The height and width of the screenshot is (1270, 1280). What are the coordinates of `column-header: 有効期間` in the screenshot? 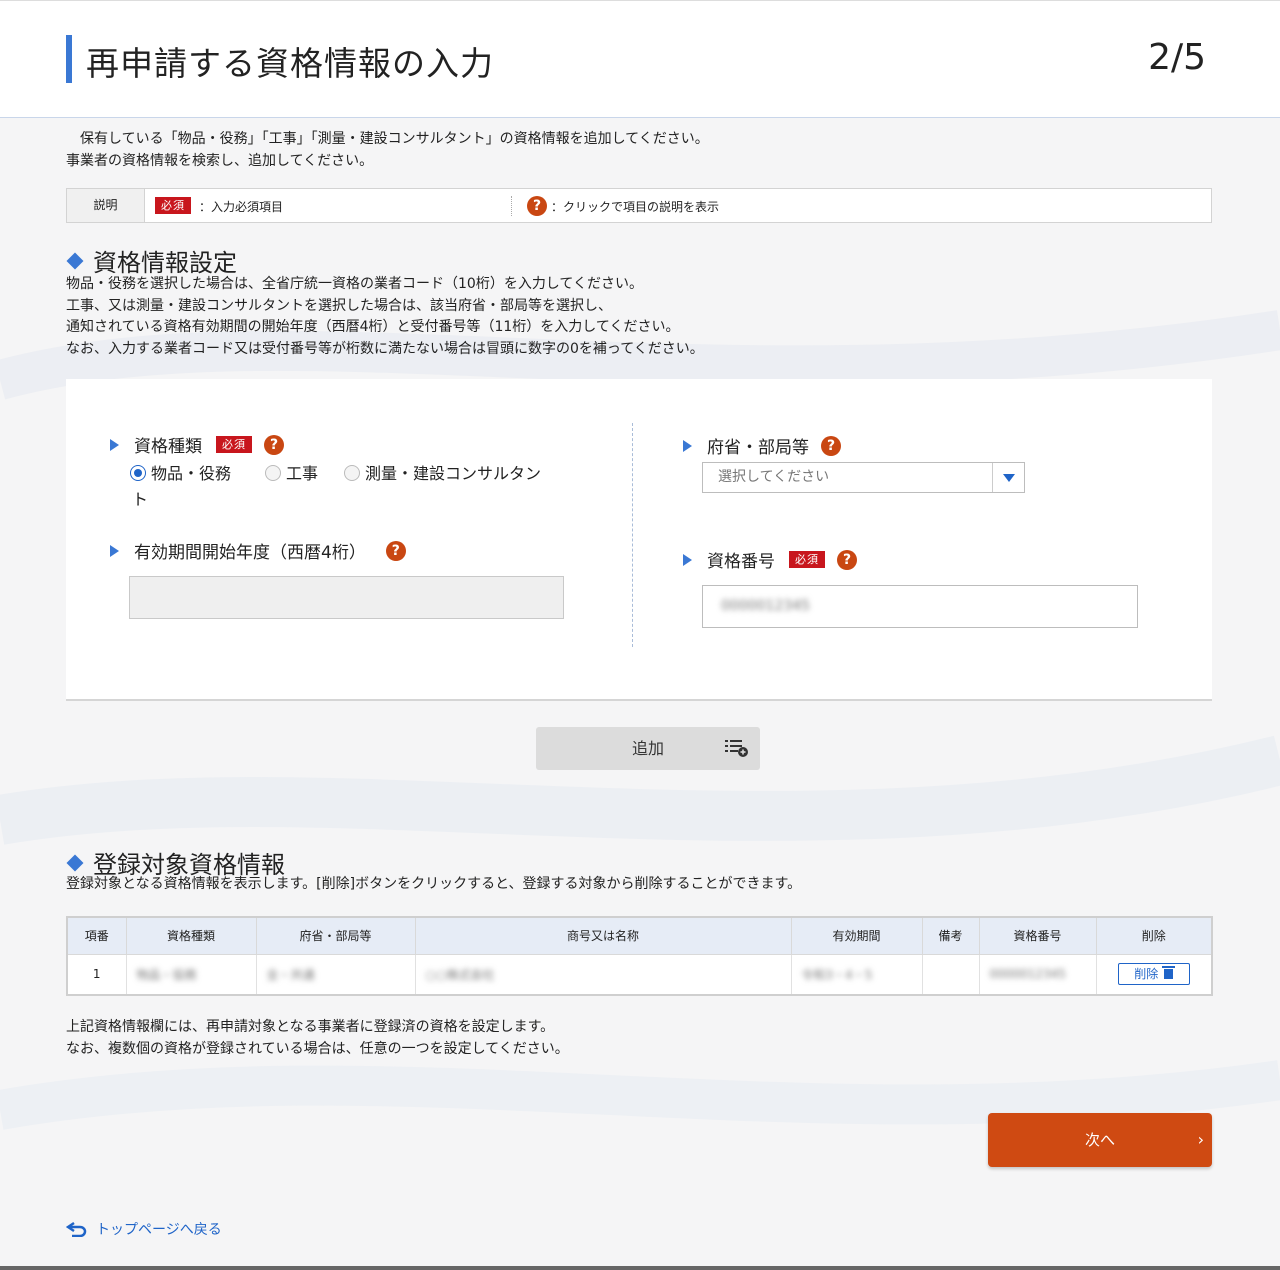 It's located at (856, 935).